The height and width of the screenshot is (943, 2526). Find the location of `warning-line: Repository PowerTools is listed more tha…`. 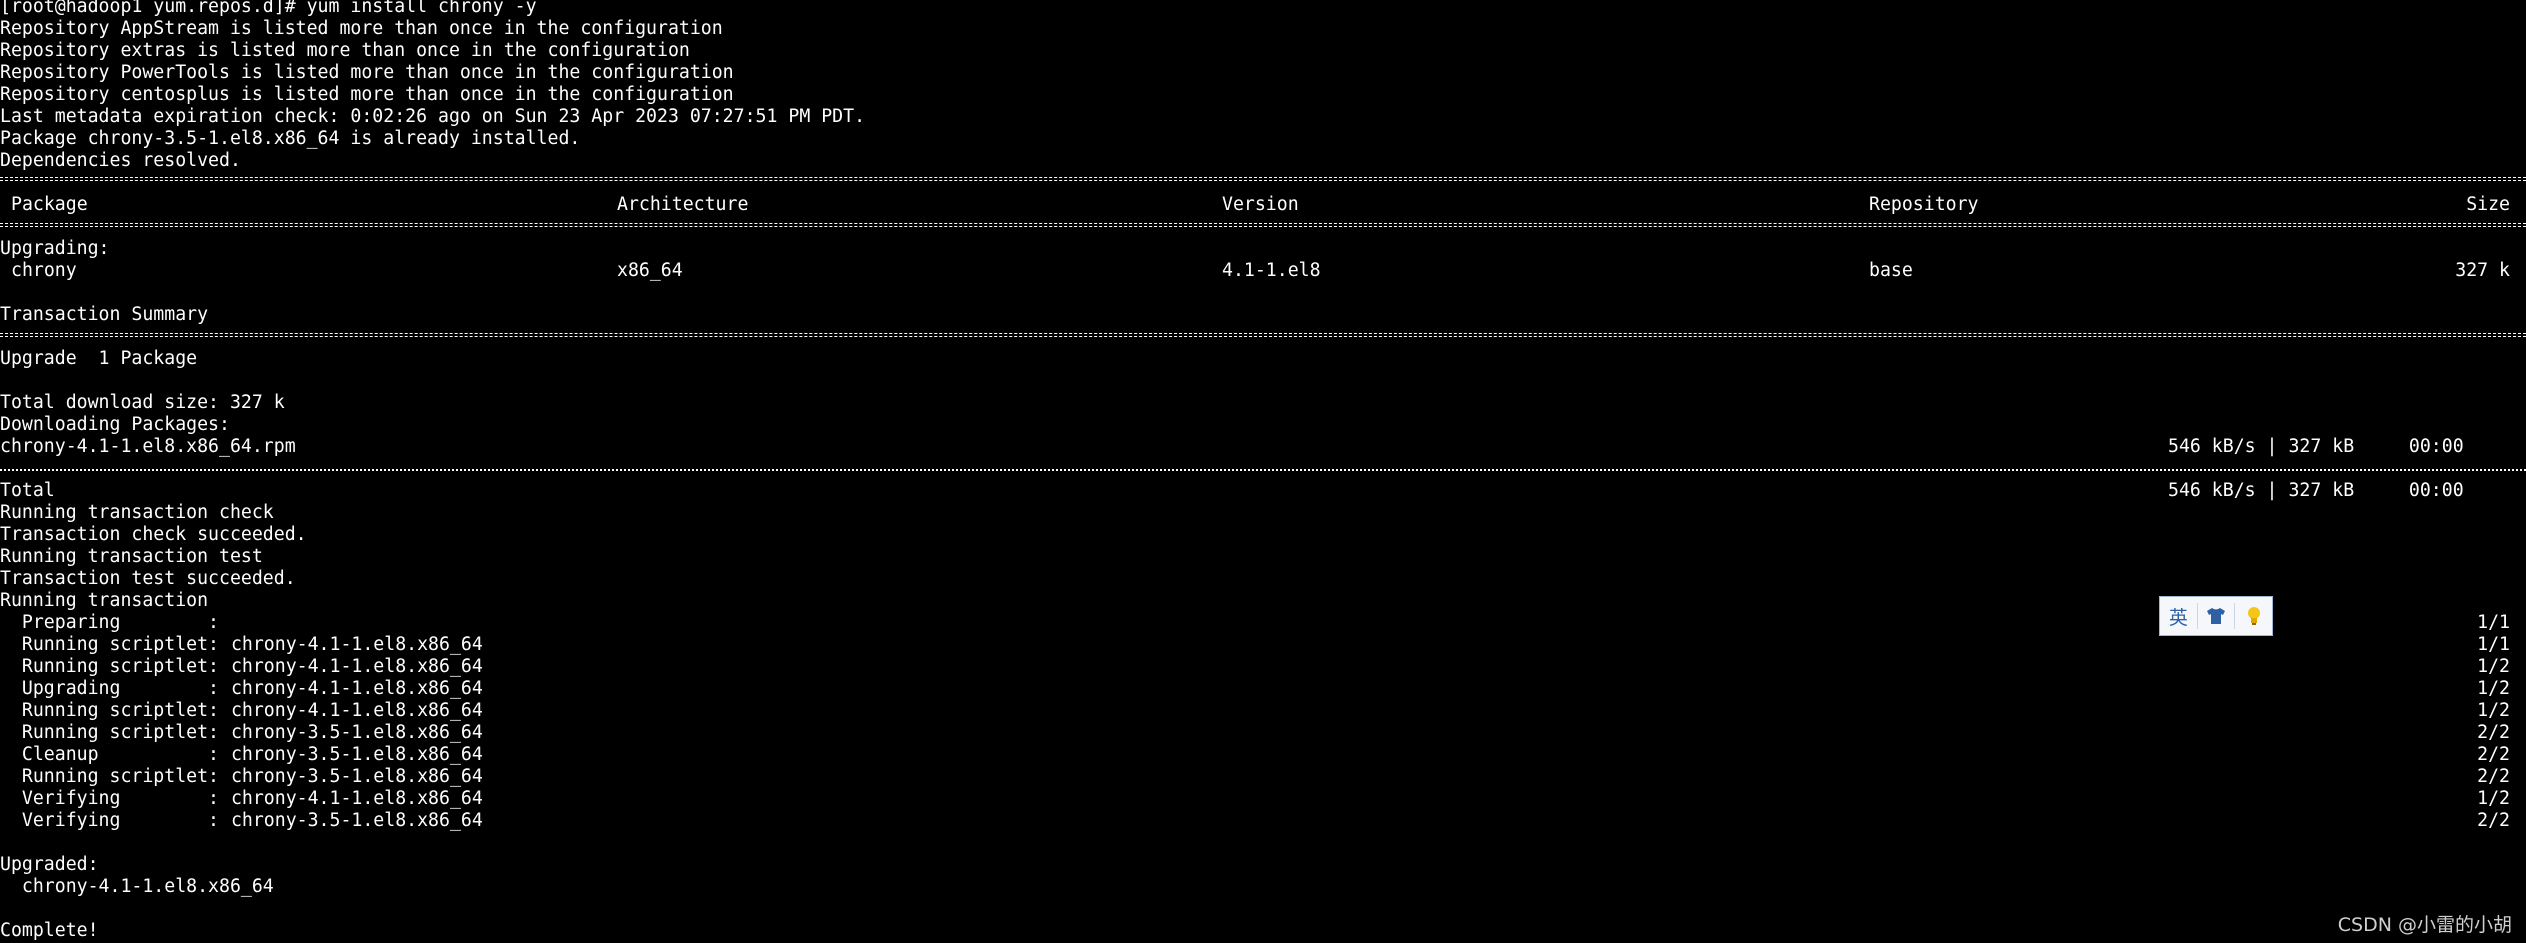

warning-line: Repository PowerTools is listed more tha… is located at coordinates (367, 72).